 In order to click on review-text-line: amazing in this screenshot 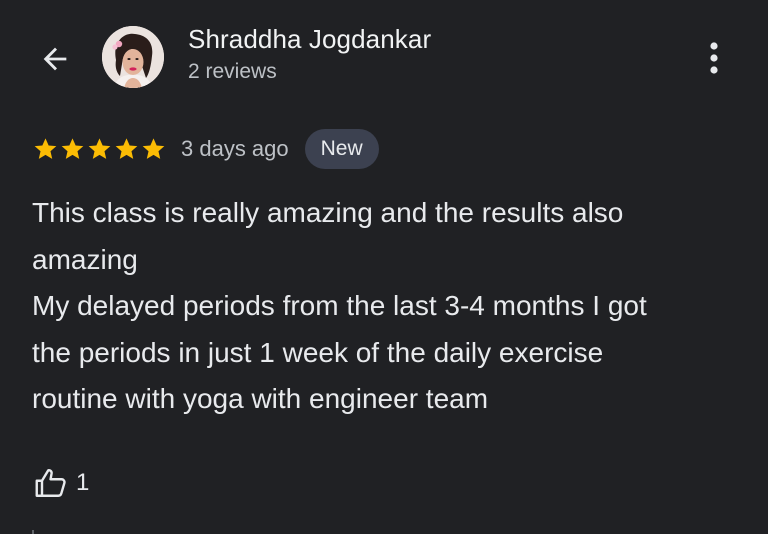, I will do `click(85, 259)`.